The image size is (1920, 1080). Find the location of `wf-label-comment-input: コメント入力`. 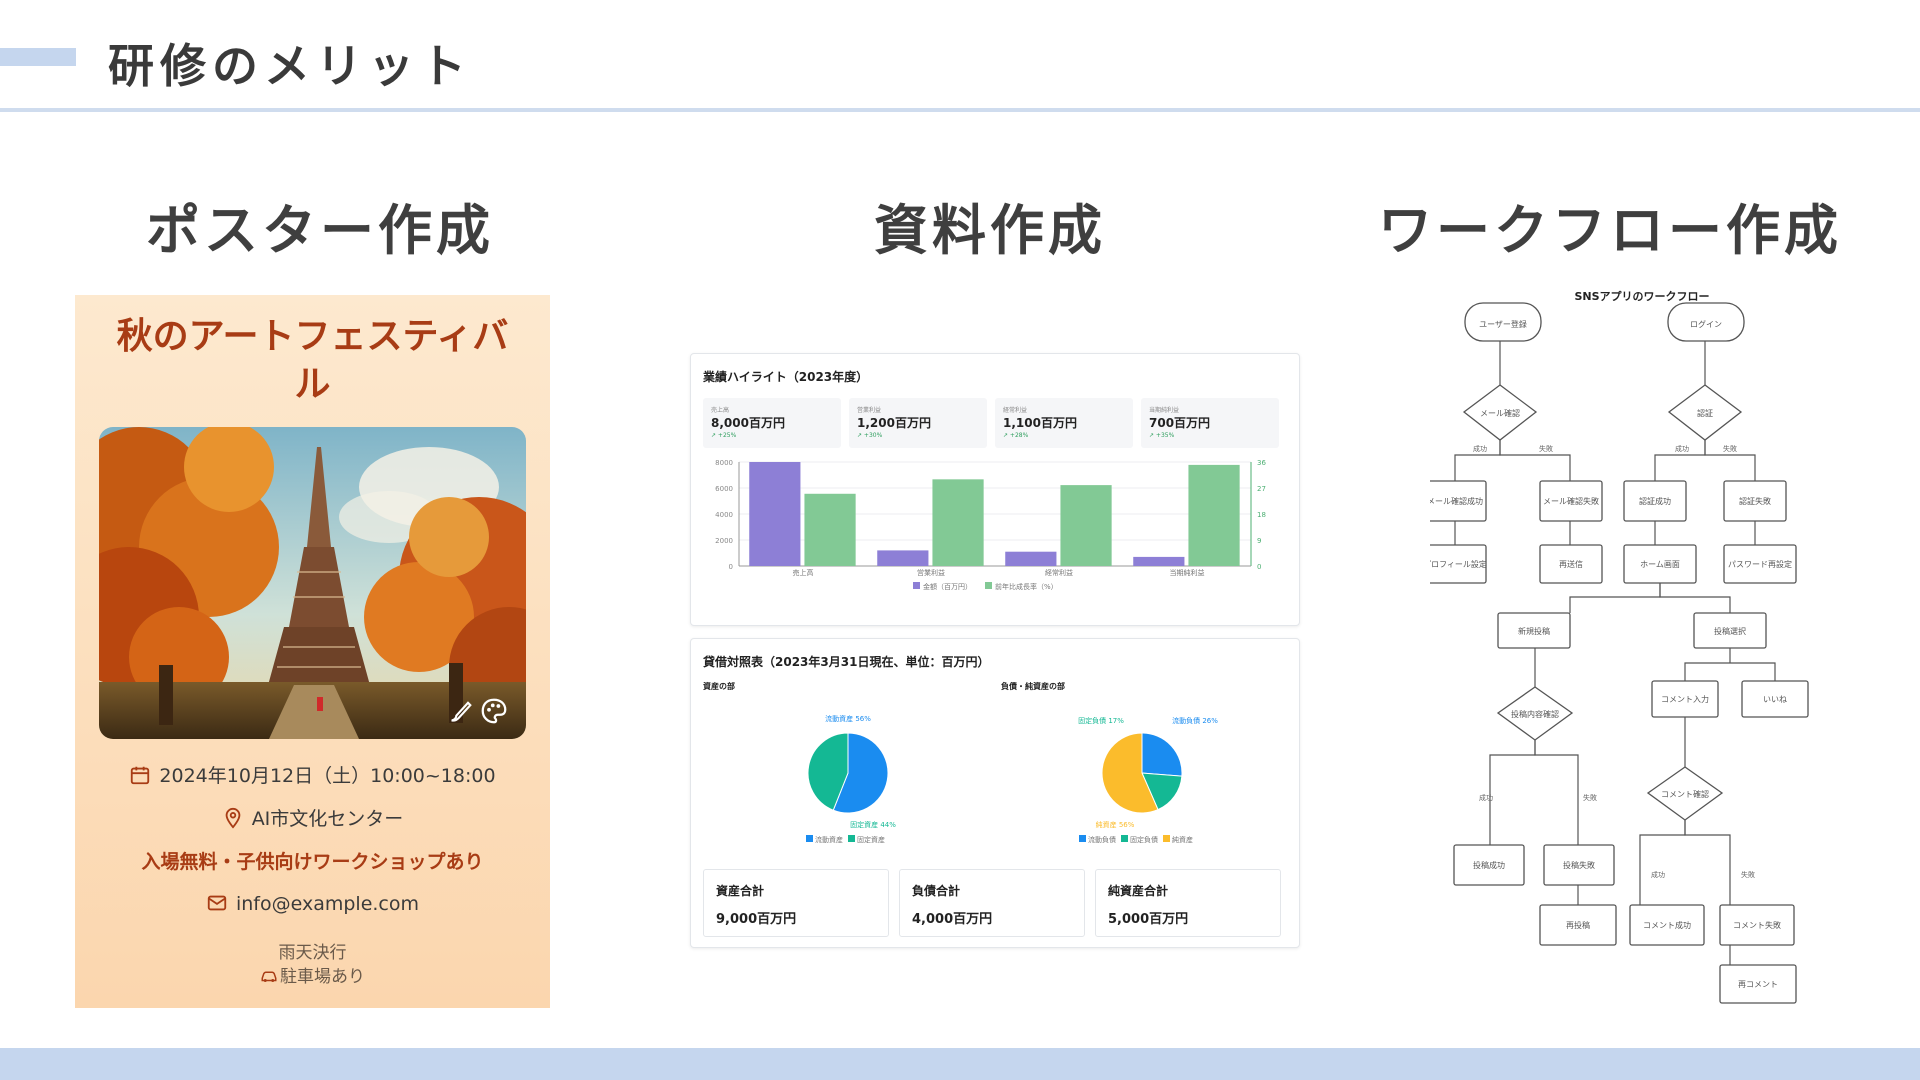

wf-label-comment-input: コメント入力 is located at coordinates (1685, 699).